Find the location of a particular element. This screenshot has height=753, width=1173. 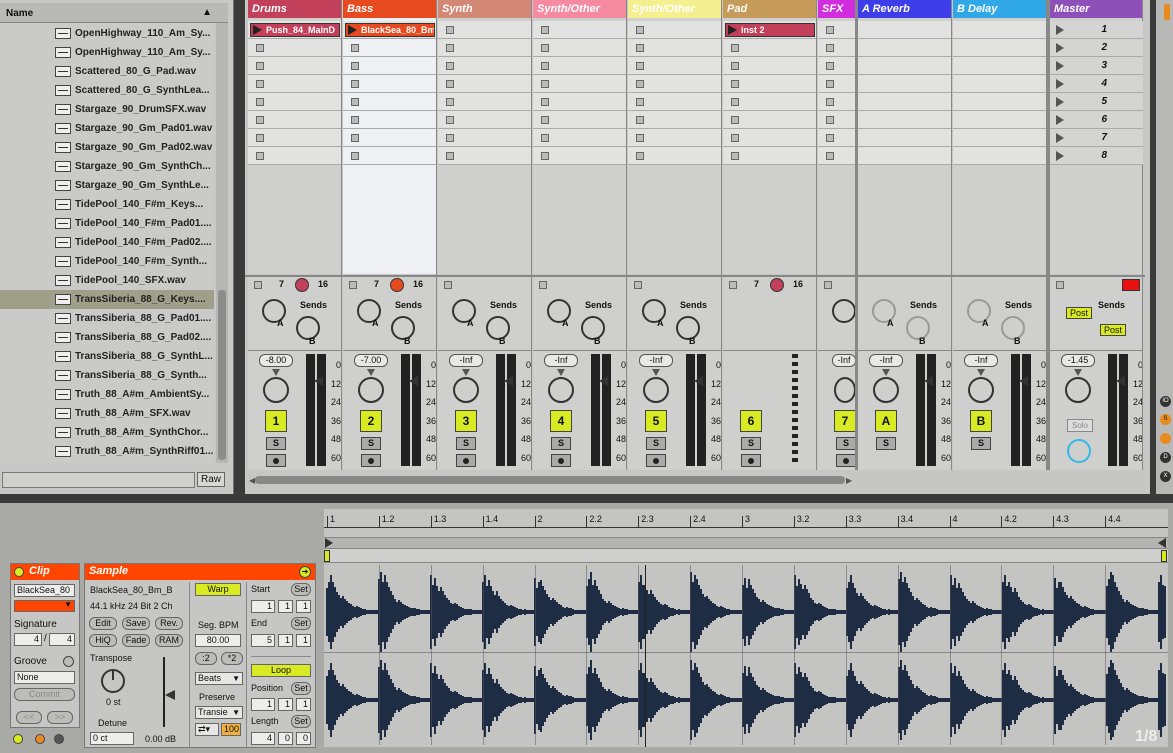

volume-field: -7.00 is located at coordinates (371, 360).